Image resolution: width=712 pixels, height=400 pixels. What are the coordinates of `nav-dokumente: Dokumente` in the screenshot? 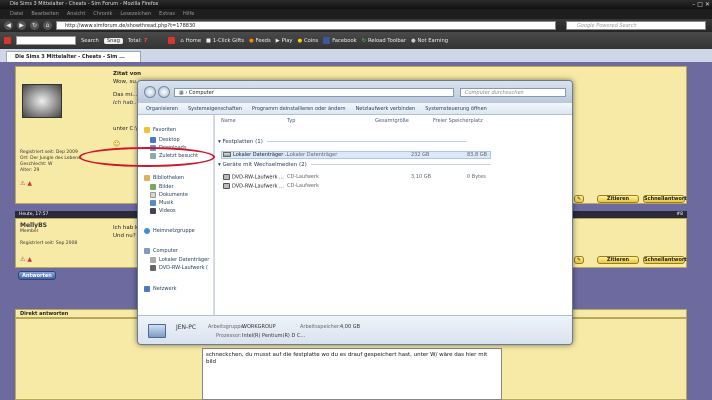 It's located at (169, 195).